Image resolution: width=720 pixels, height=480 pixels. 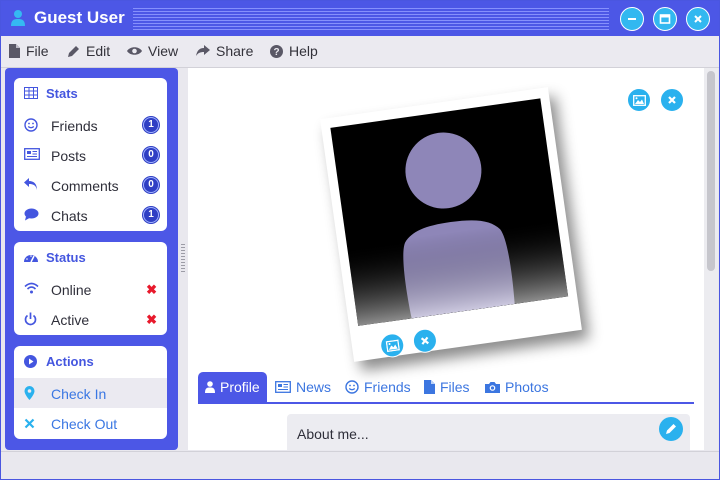 What do you see at coordinates (232, 387) in the screenshot?
I see `tab-profile: Profile` at bounding box center [232, 387].